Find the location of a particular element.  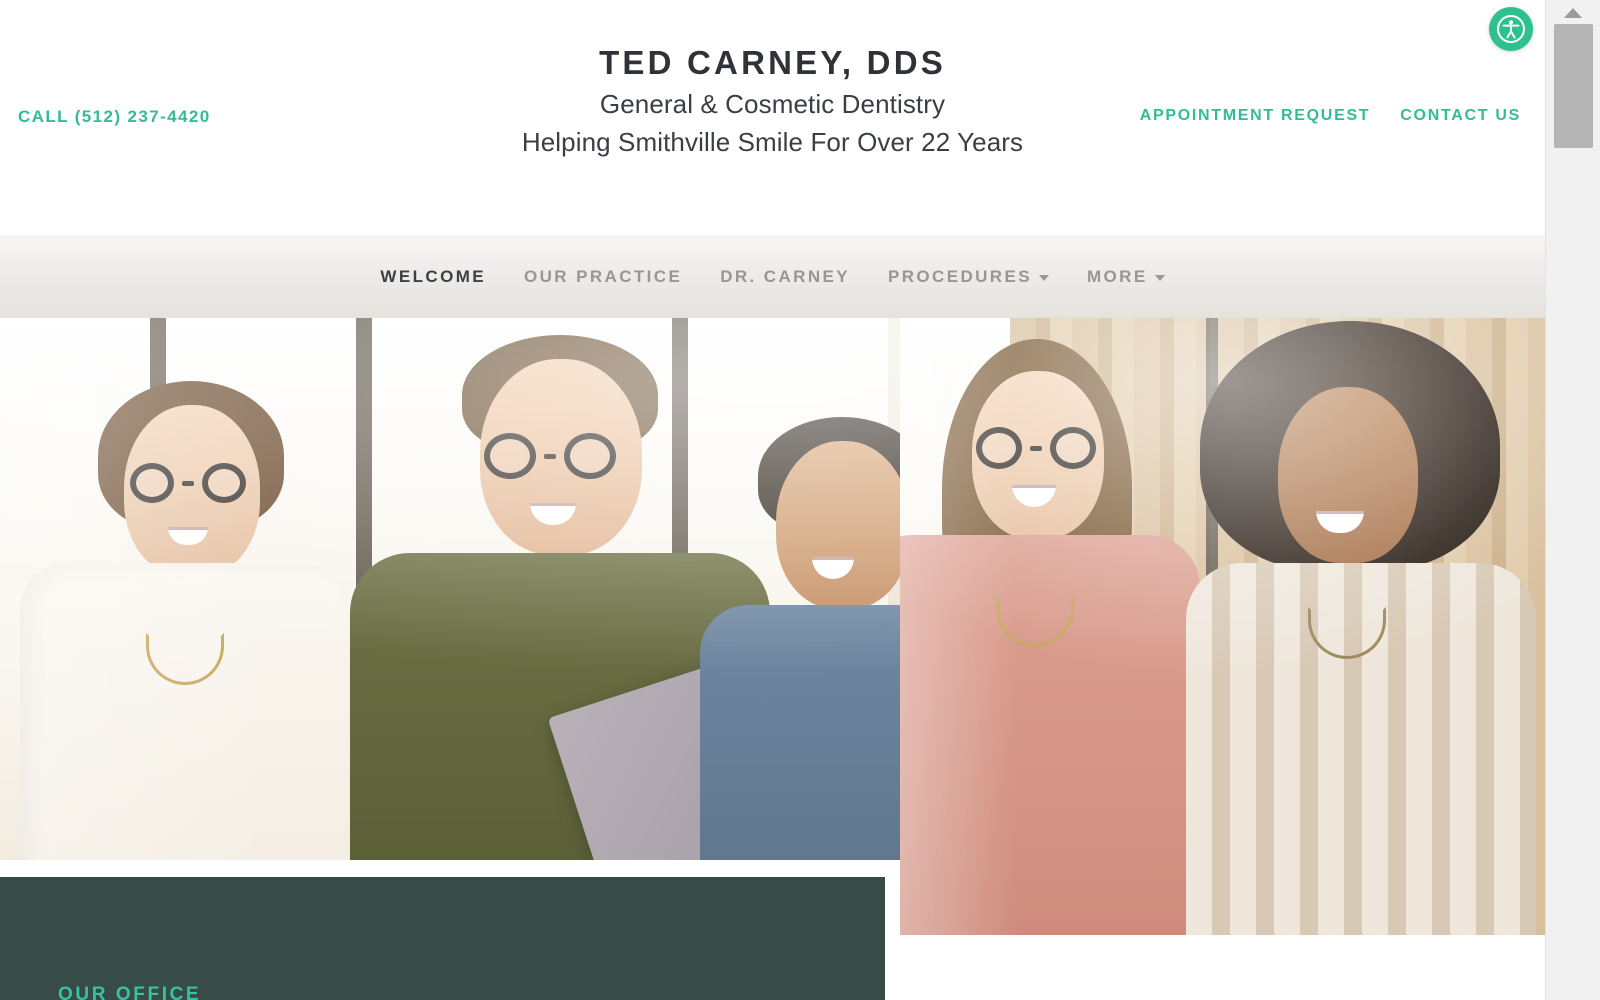

nav-item-label: PROCEDURES is located at coordinates (960, 276).